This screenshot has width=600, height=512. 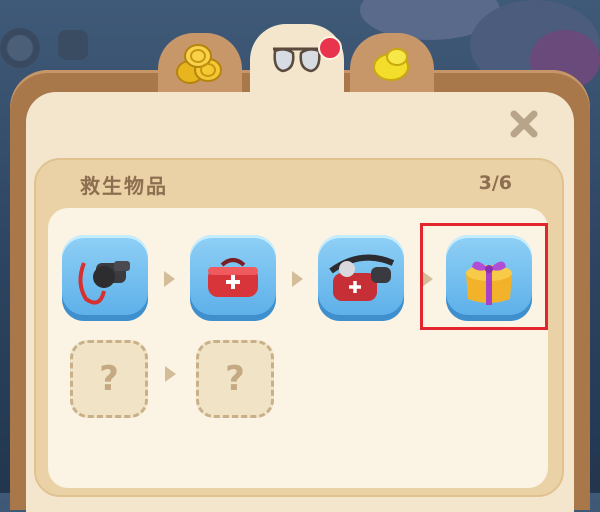 I want to click on collection-progress: 3/6, so click(x=495, y=183).